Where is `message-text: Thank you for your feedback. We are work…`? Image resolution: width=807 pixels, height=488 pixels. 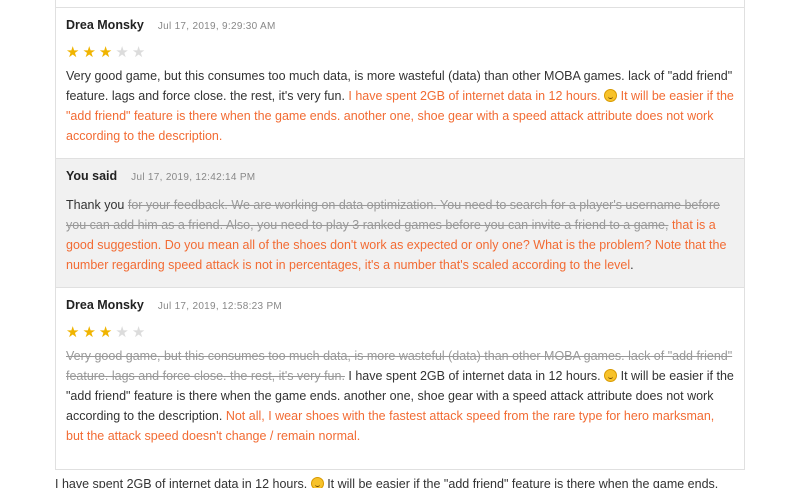 message-text: Thank you for your feedback. We are work… is located at coordinates (400, 235).